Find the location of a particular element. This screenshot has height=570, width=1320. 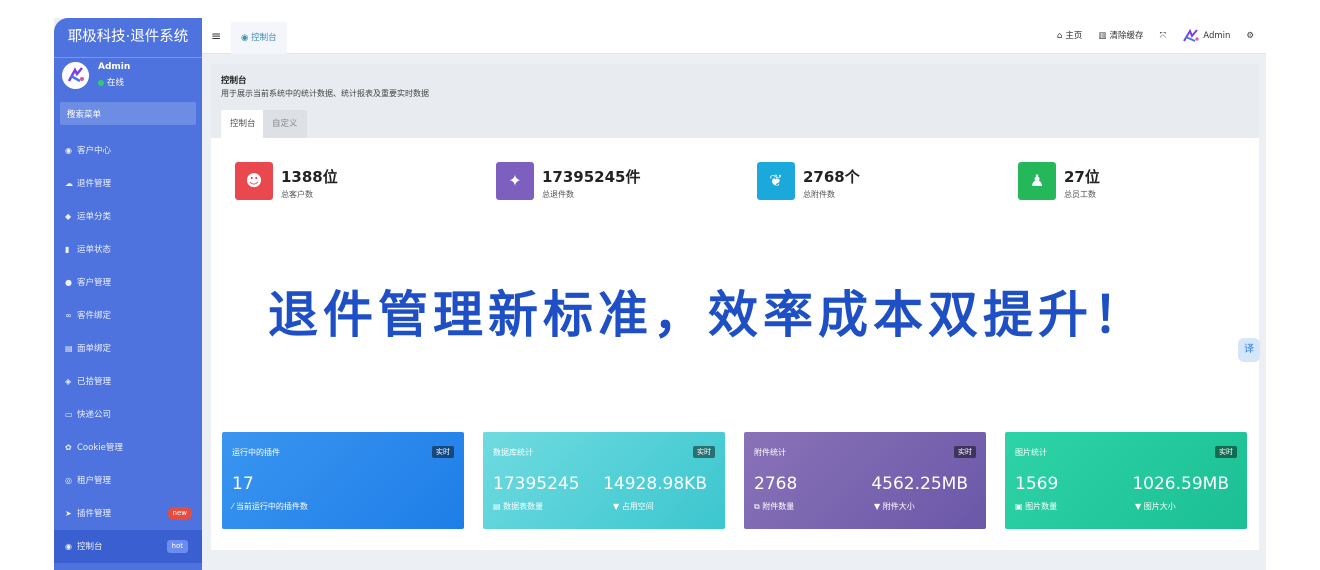

card-title: 附件统计 is located at coordinates (770, 452).